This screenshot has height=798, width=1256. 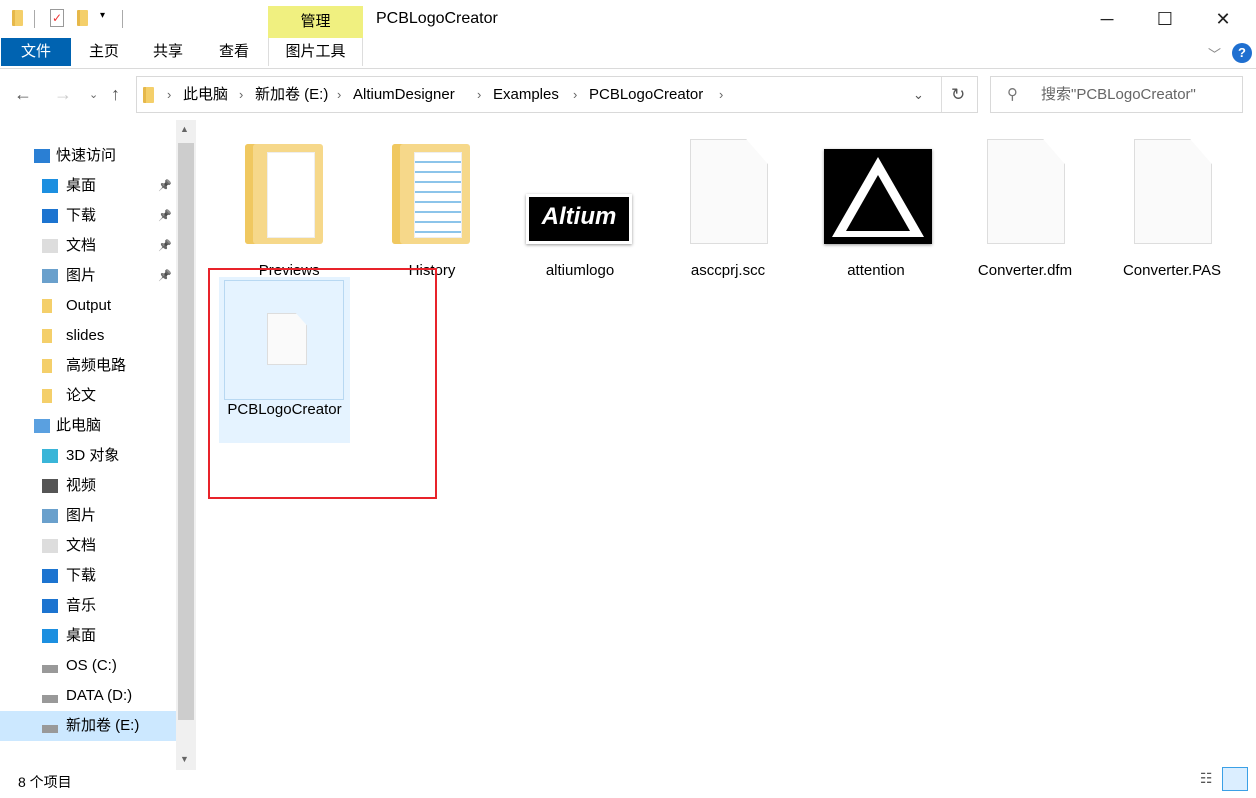 What do you see at coordinates (63, 94) in the screenshot?
I see `forward-button: →` at bounding box center [63, 94].